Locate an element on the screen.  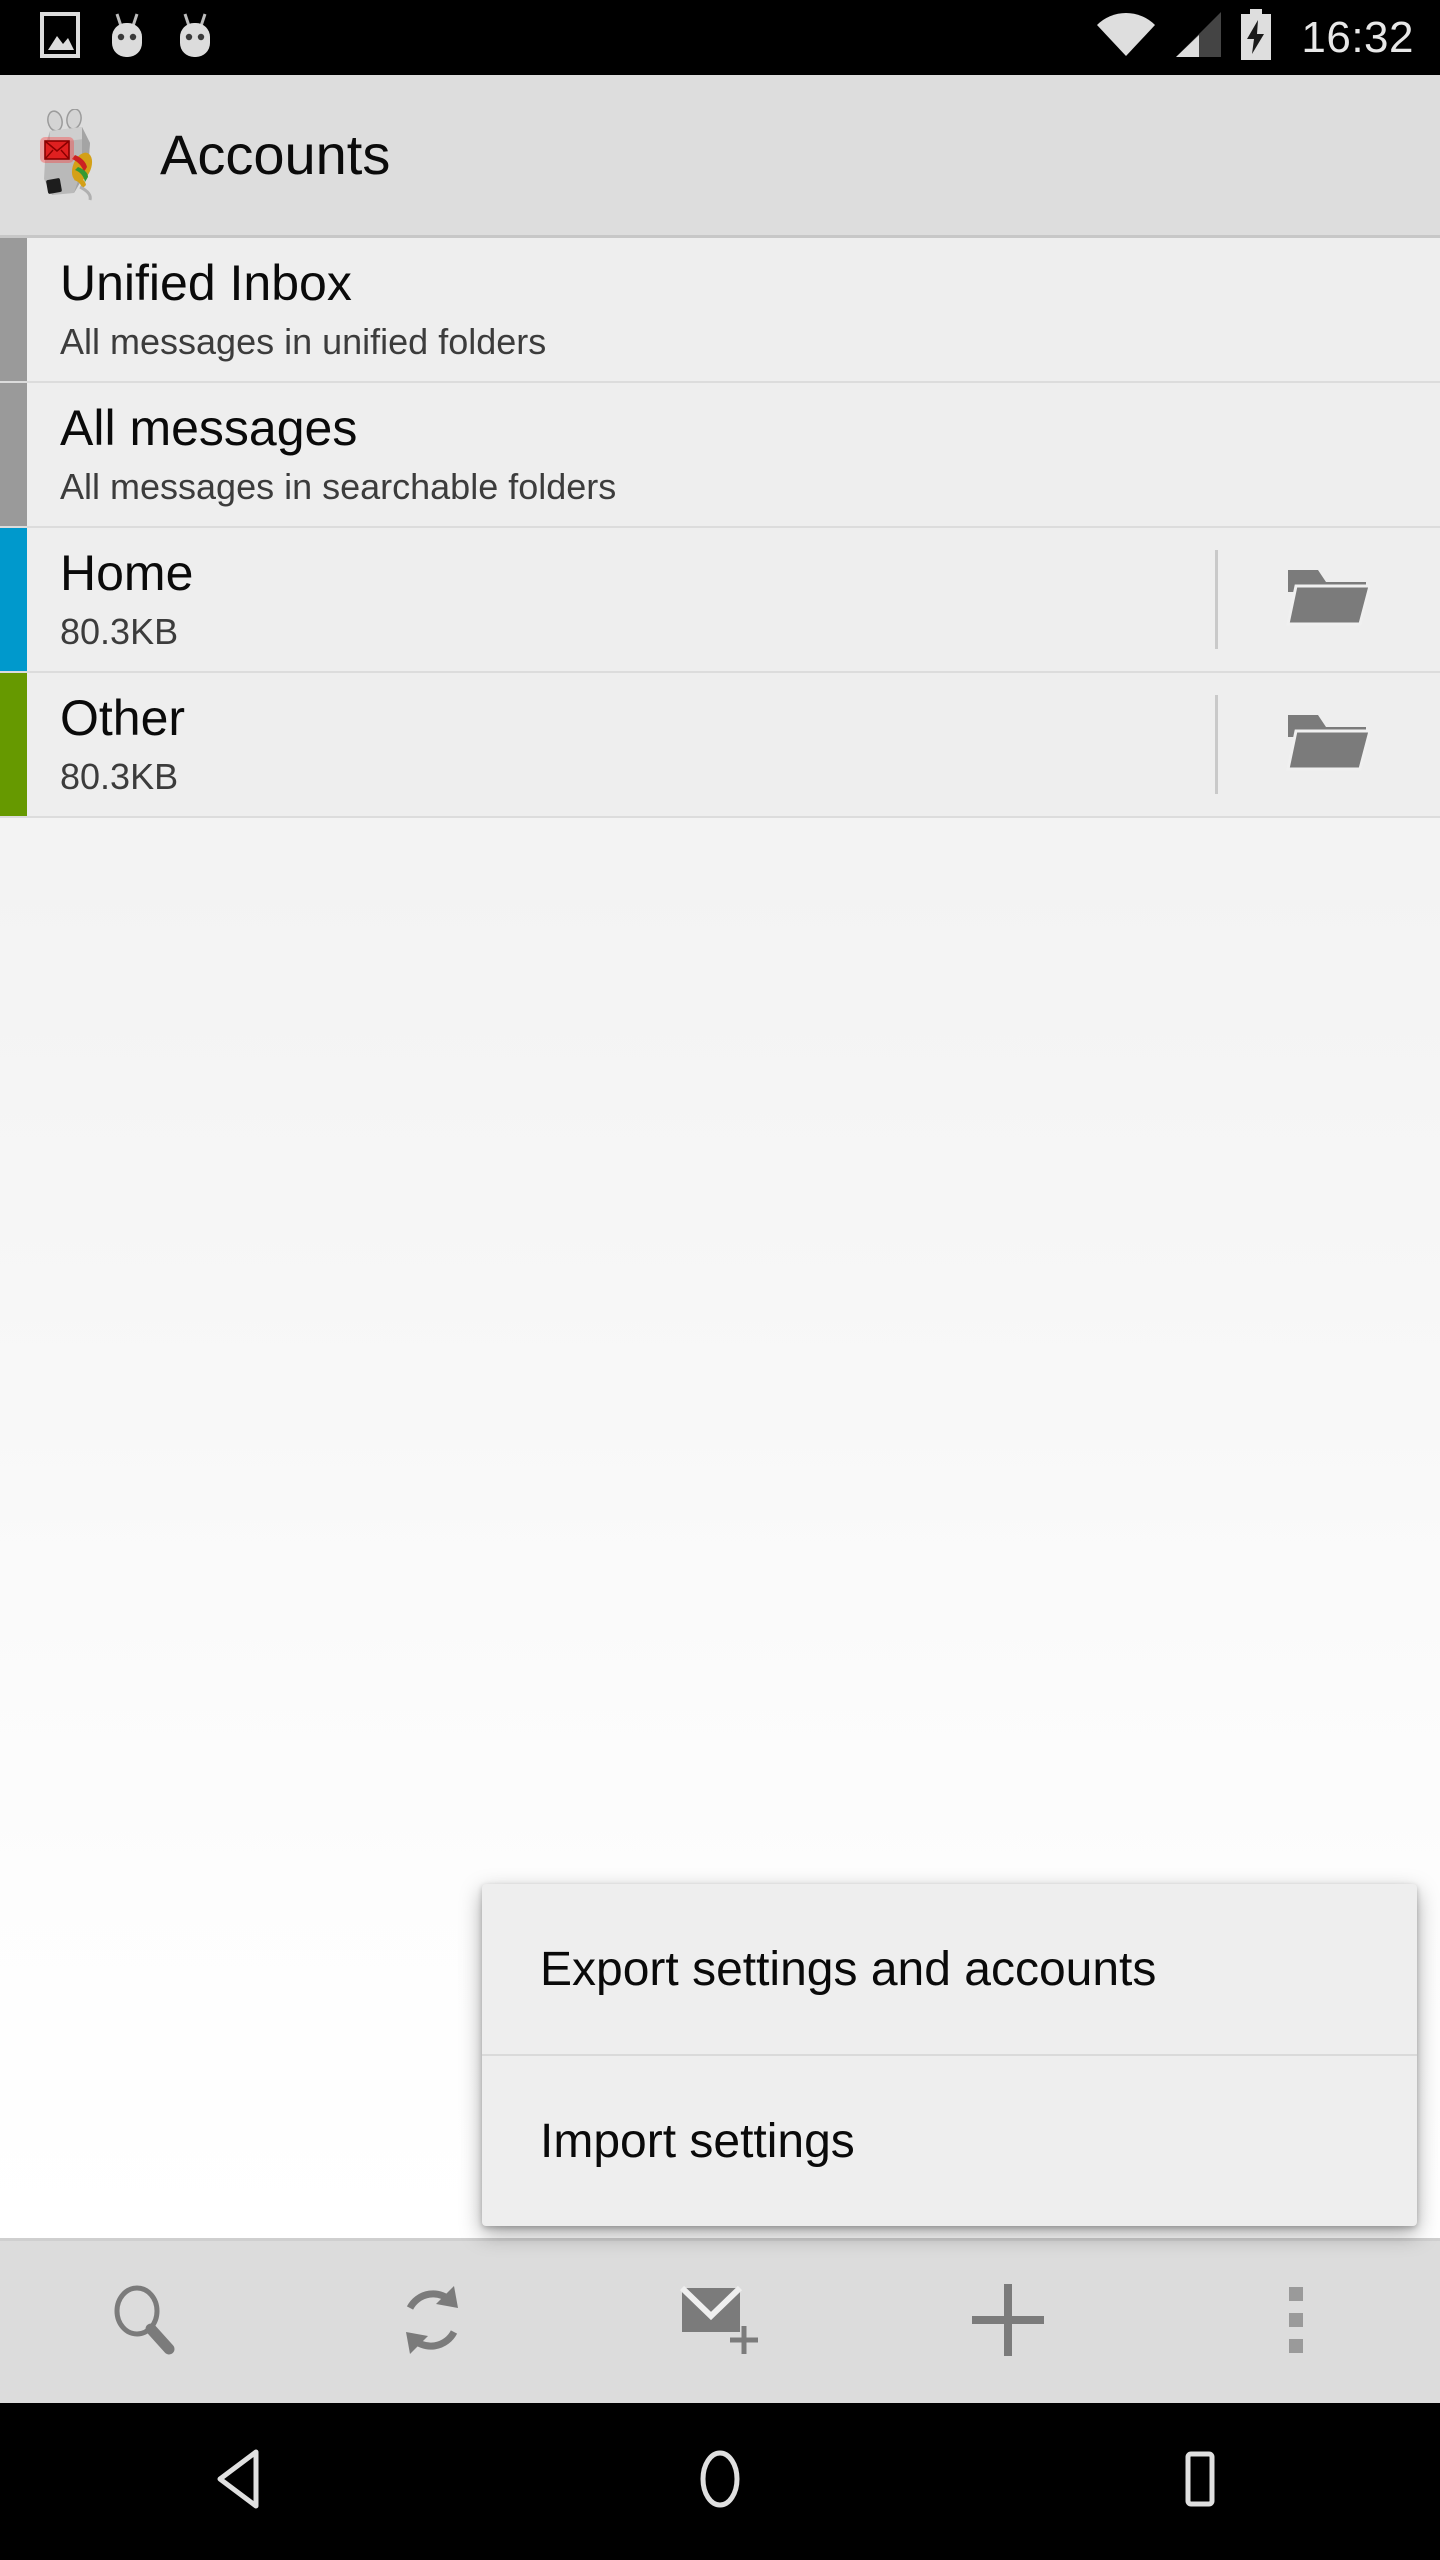
nav-recents-button is located at coordinates (1200, 2481).